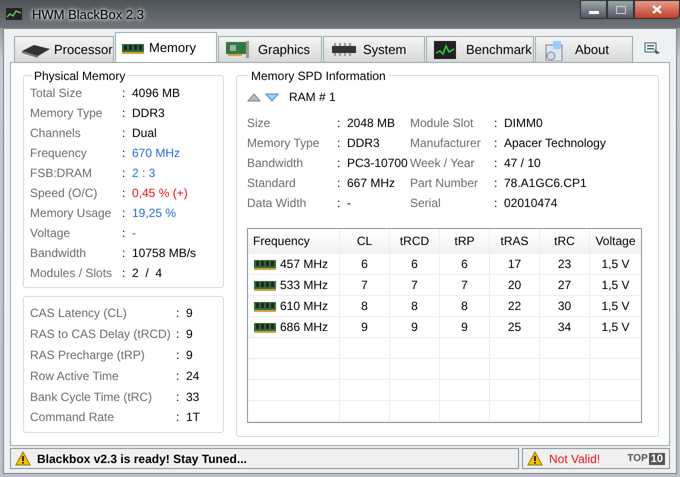 Image resolution: width=680 pixels, height=477 pixels. What do you see at coordinates (465, 241) in the screenshot?
I see `column-header: tRP` at bounding box center [465, 241].